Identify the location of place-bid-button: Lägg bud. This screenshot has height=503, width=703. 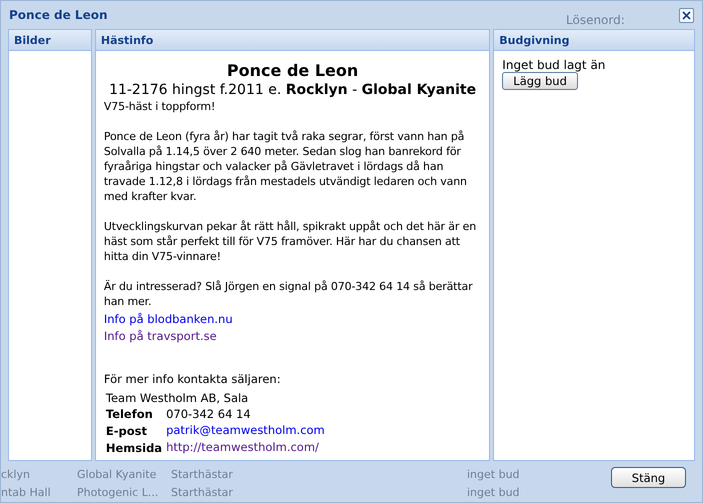
(540, 81).